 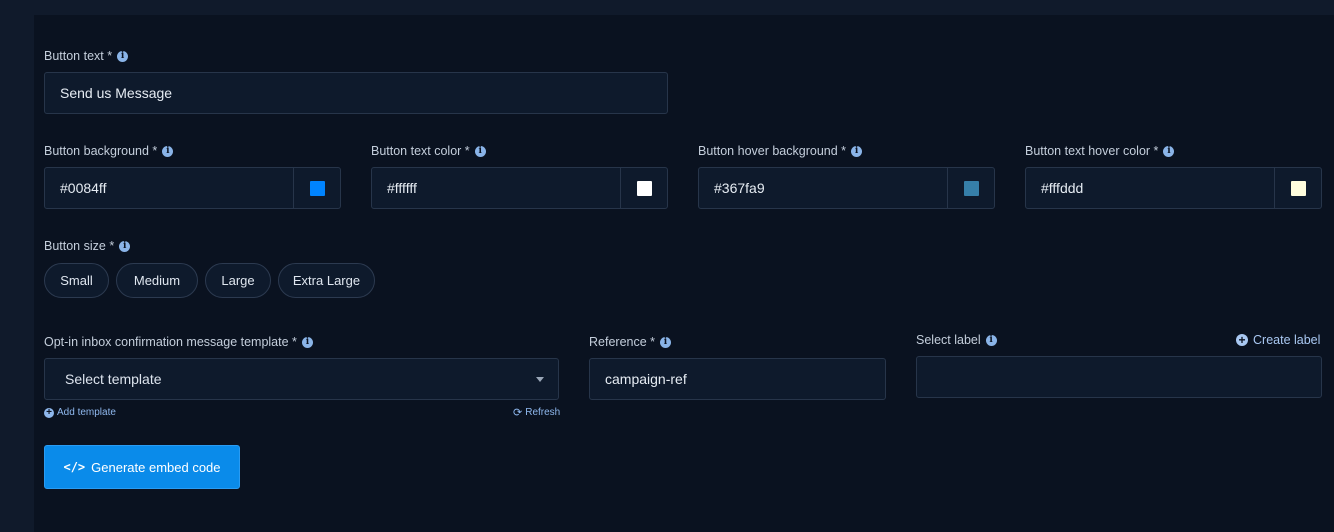 I want to click on button-text-hover-color-label-text: Button text hover color *, so click(x=1092, y=151).